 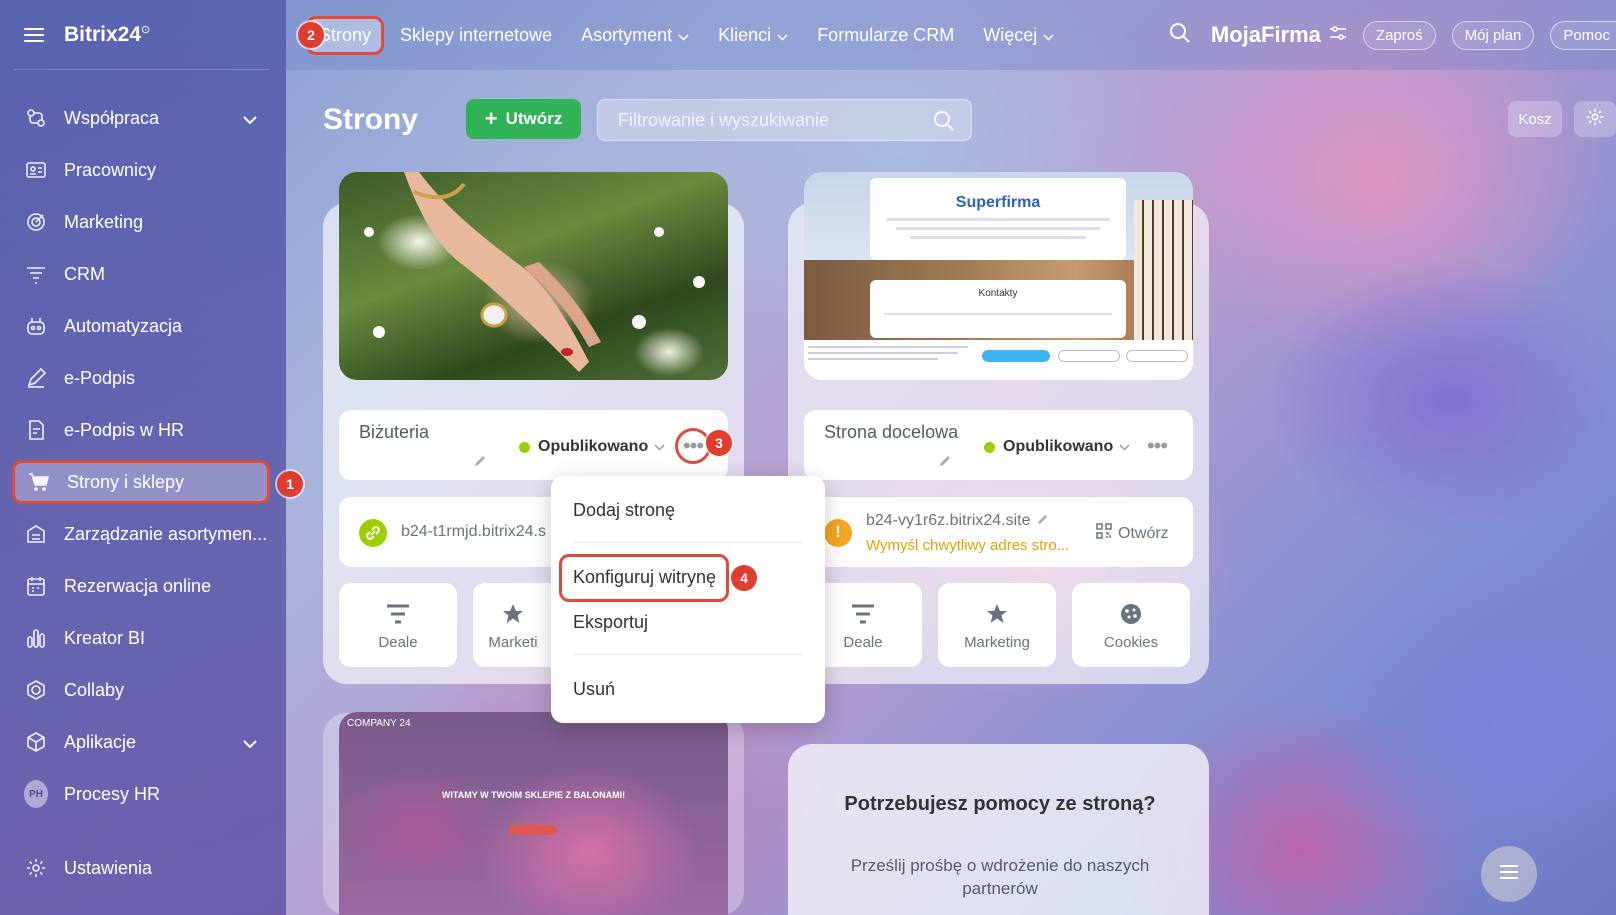 I want to click on menu-item-add-page: Dodaj stronę, so click(x=624, y=510).